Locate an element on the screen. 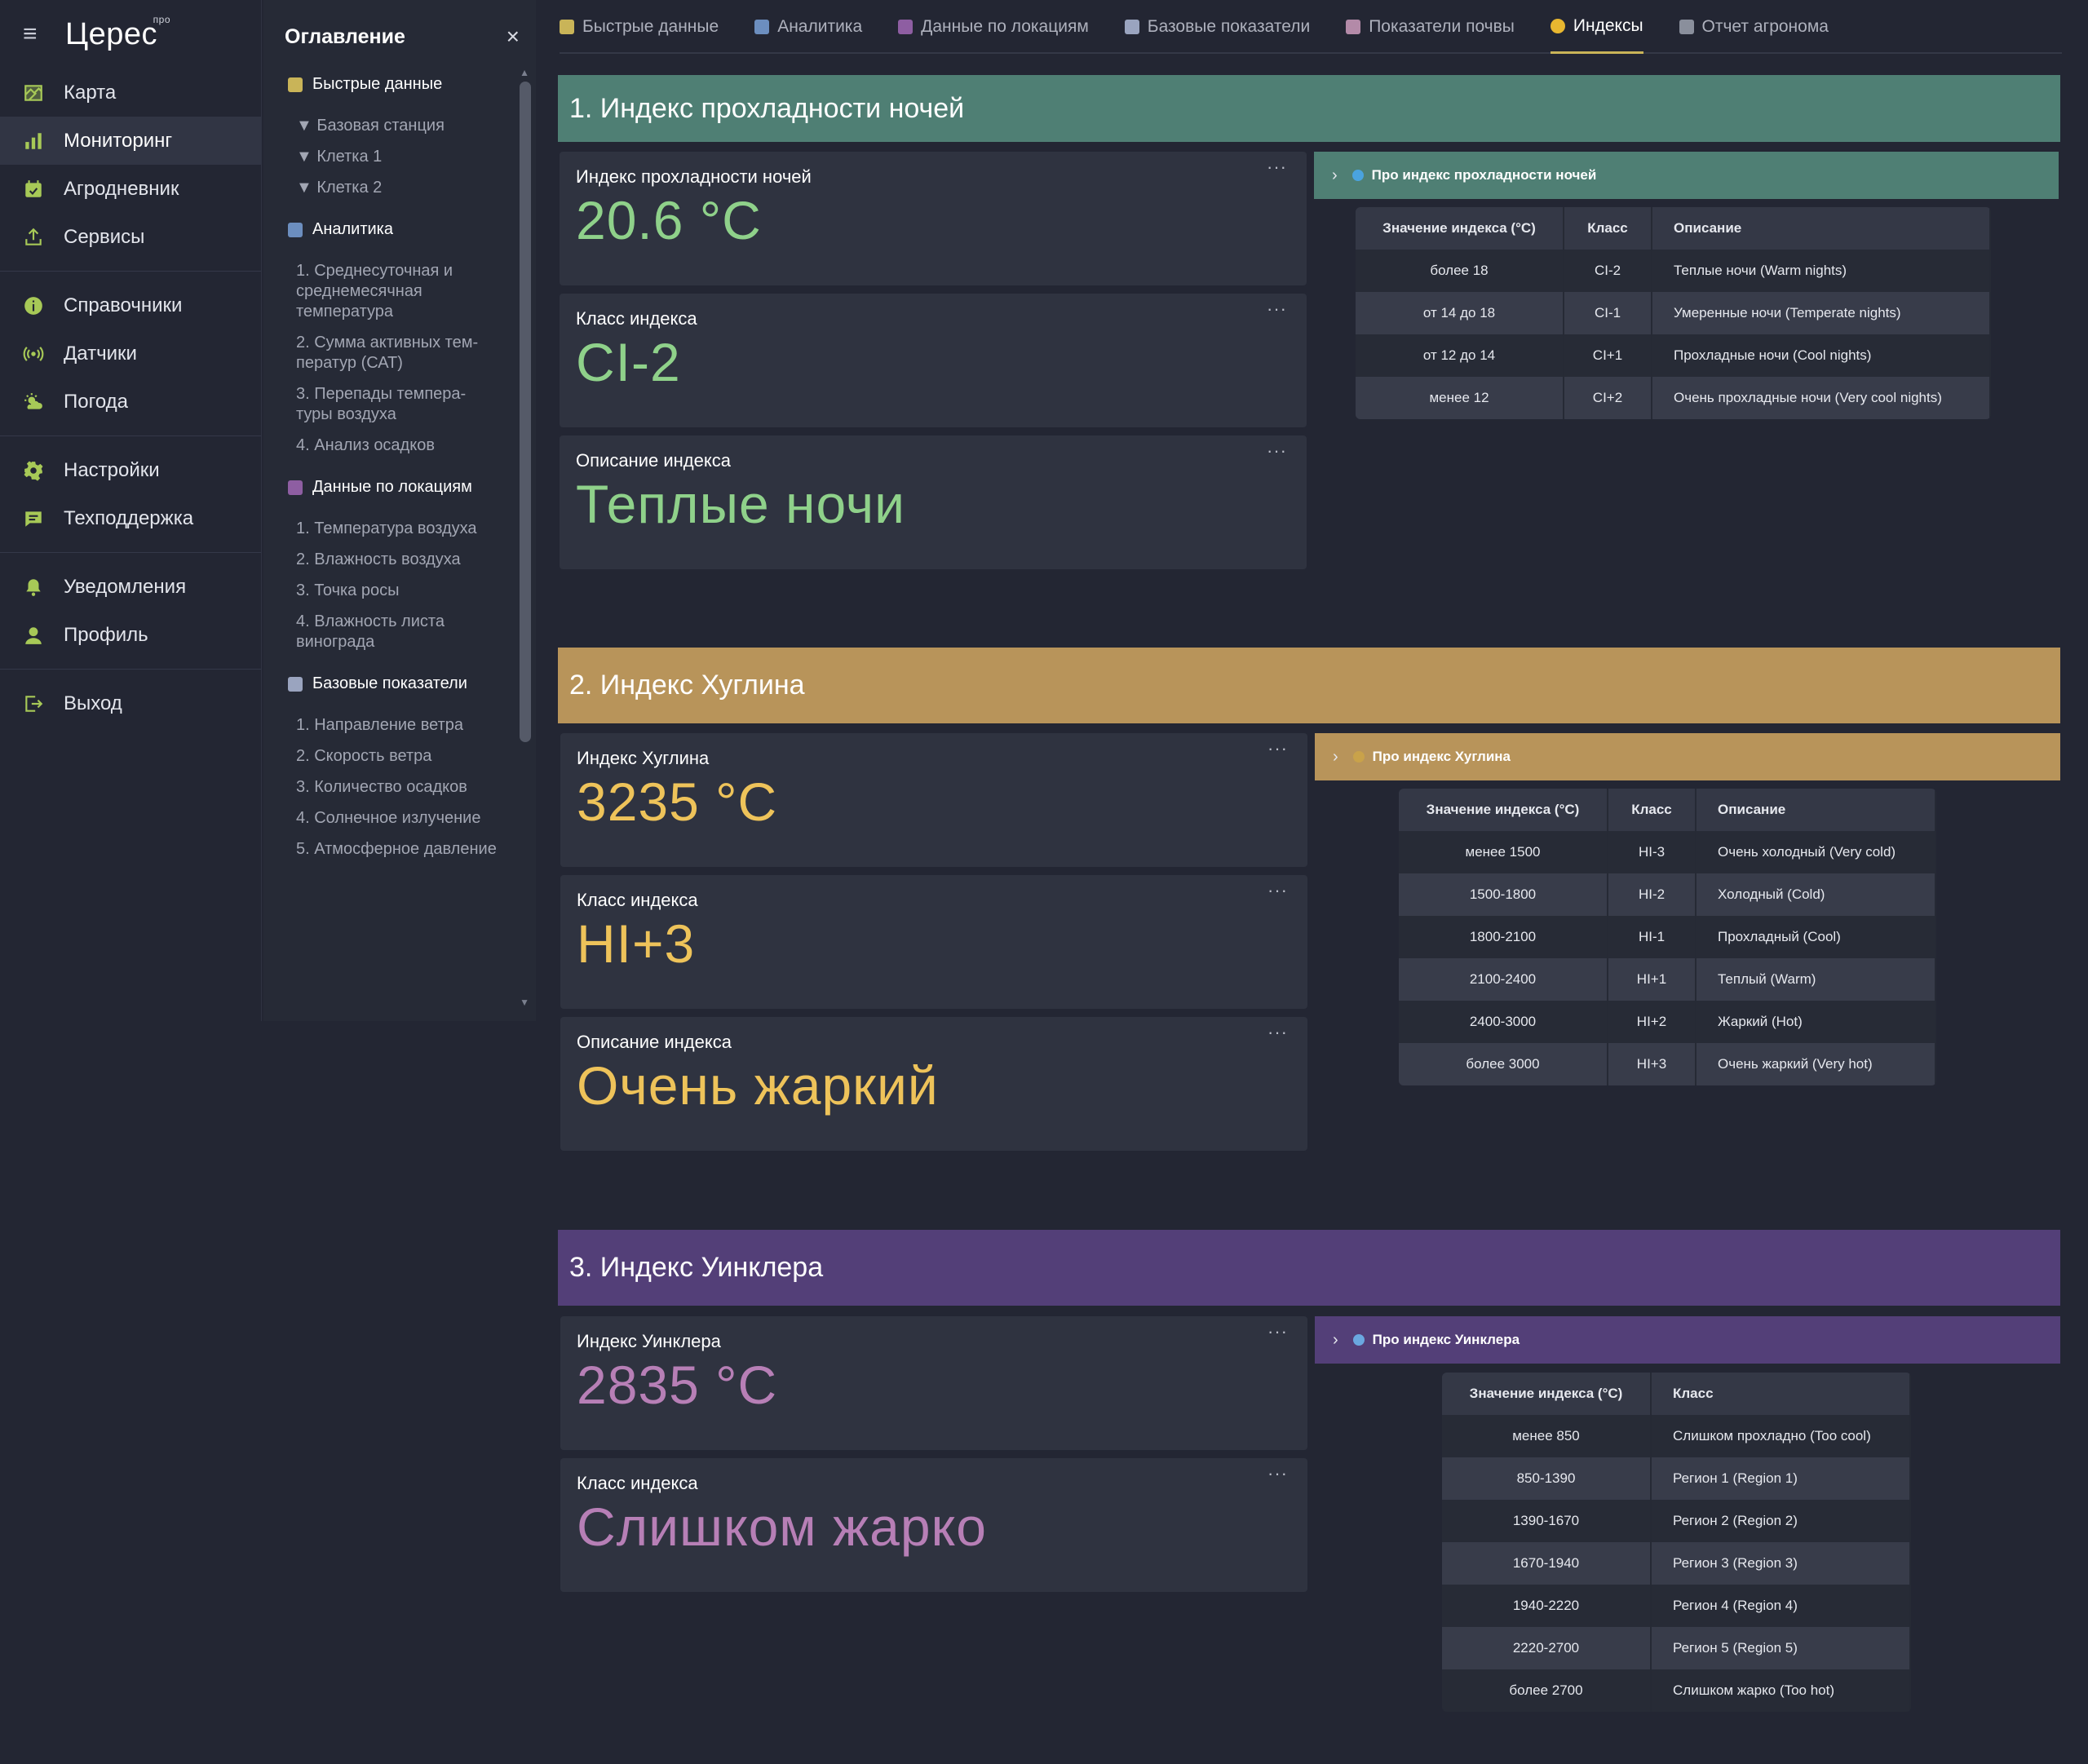  nav-item-label: Датчики is located at coordinates (100, 353).